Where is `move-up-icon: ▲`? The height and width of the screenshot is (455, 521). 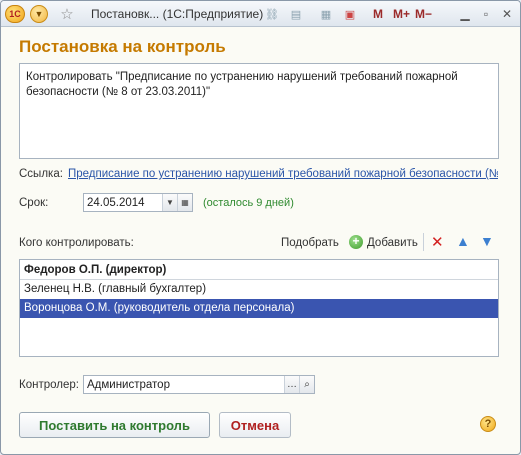 move-up-icon: ▲ is located at coordinates (463, 241).